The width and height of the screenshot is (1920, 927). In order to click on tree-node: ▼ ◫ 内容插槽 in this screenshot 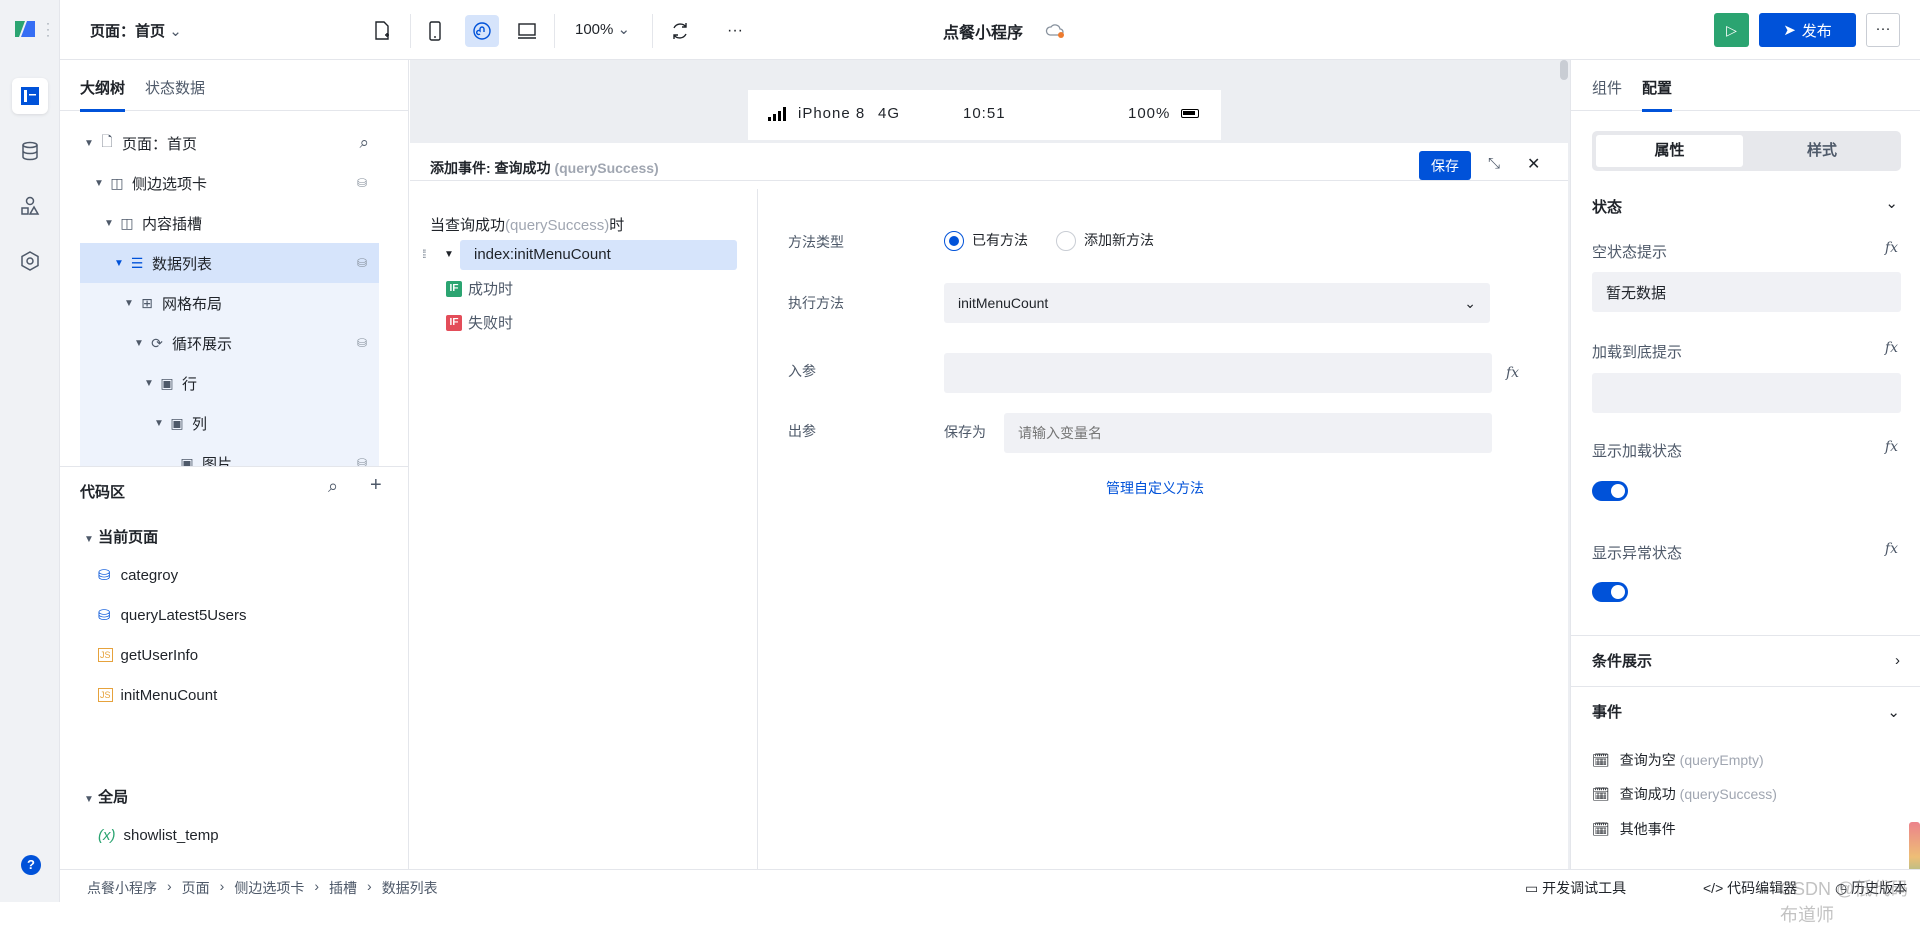, I will do `click(229, 223)`.